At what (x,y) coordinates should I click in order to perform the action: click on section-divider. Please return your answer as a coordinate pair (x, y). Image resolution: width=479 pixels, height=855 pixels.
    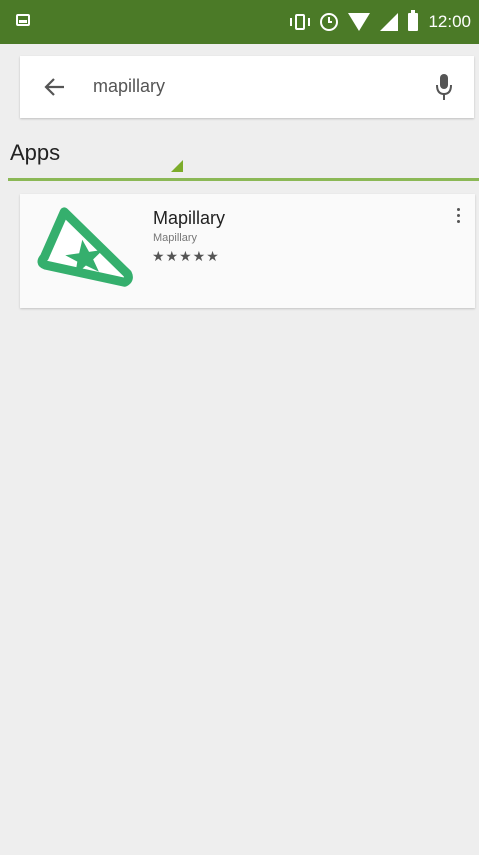
    Looking at the image, I should click on (243, 179).